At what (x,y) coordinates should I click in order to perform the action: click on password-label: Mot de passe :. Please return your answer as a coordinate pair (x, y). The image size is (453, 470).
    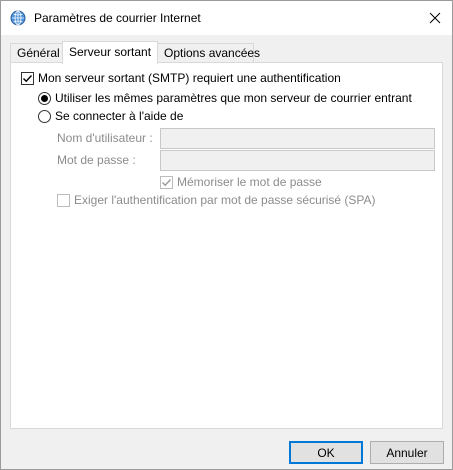
    Looking at the image, I should click on (96, 160).